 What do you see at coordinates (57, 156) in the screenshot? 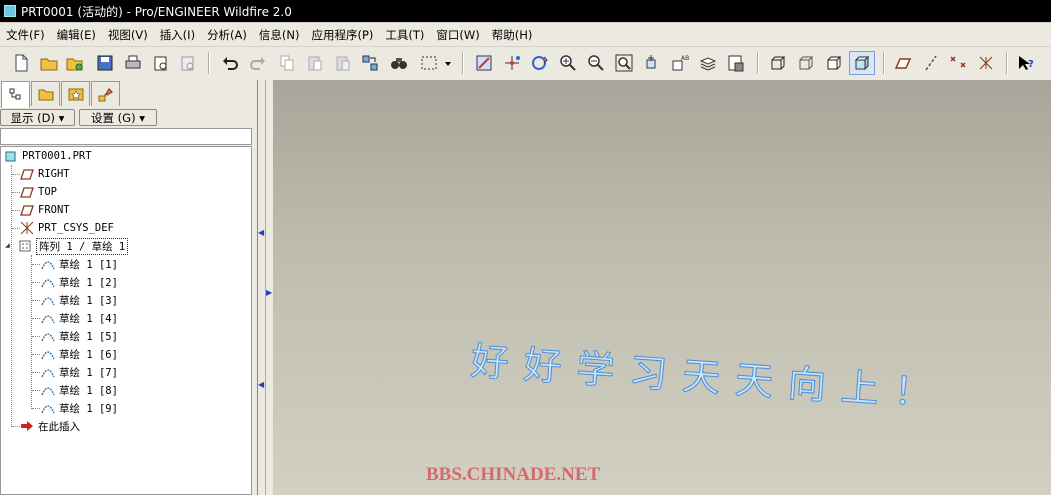
I see `tree-root-label: PRT0001.PRT` at bounding box center [57, 156].